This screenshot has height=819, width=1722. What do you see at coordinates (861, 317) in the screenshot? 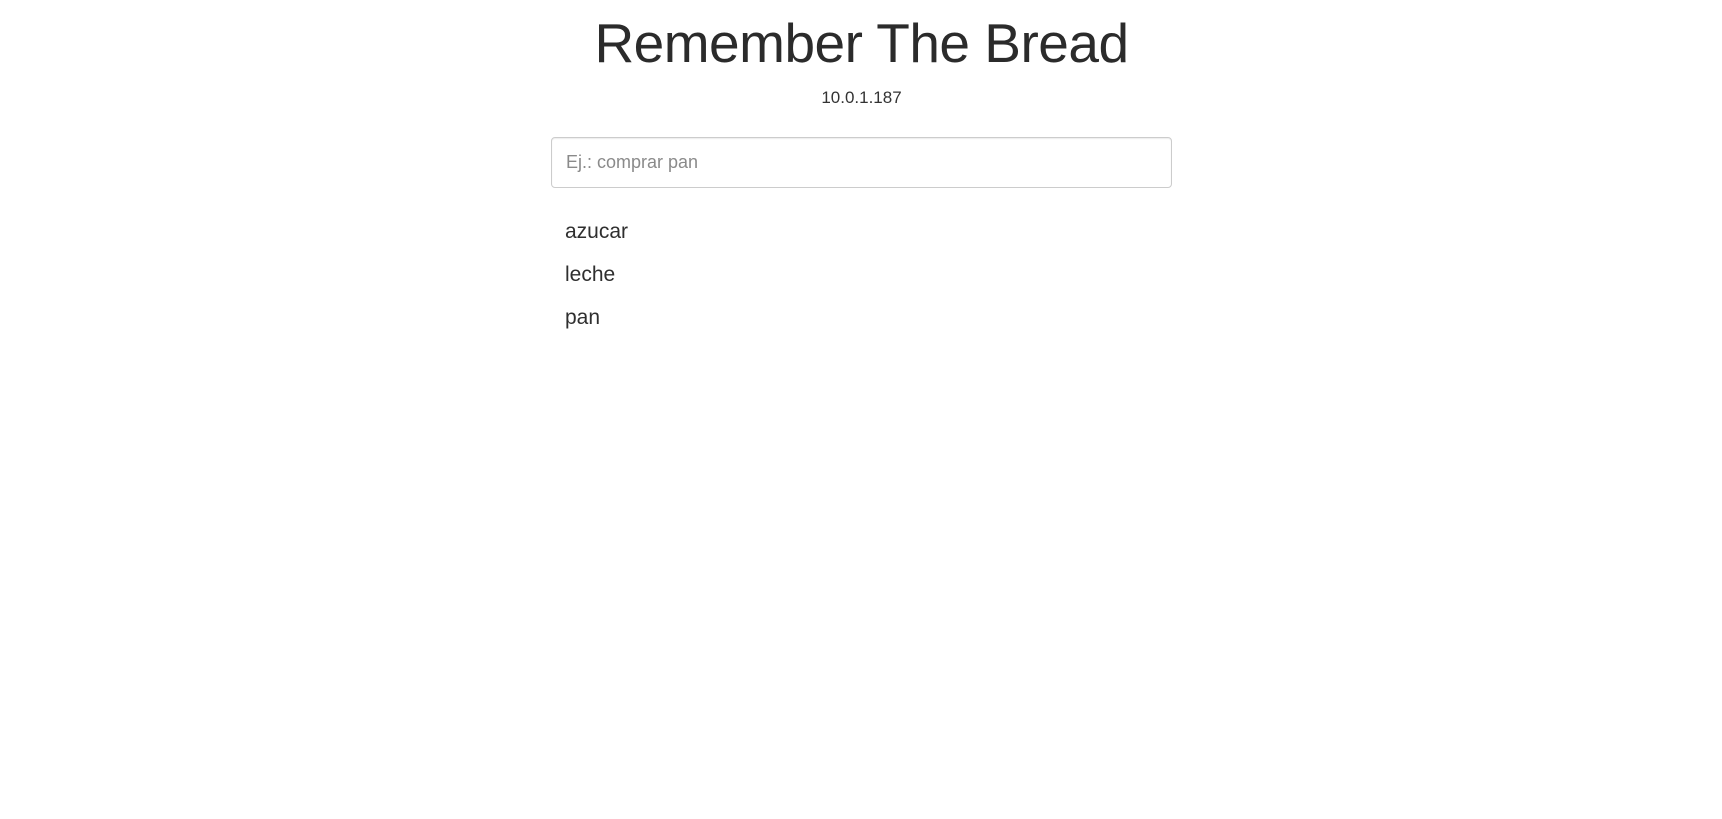
I see `task-item-pan: pan` at bounding box center [861, 317].